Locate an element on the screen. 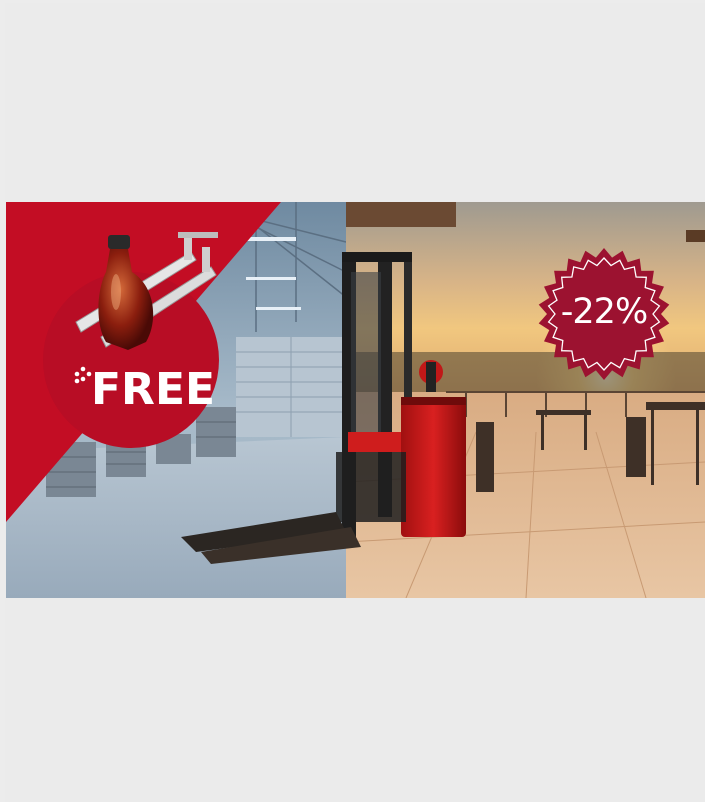 The width and height of the screenshot is (705, 802). roof-edge is located at coordinates (695, 236).